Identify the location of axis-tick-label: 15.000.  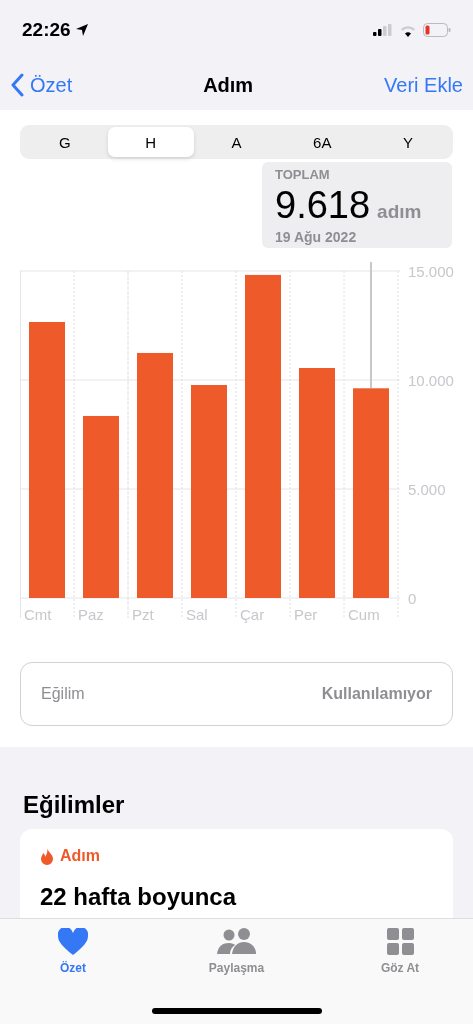
(431, 271).